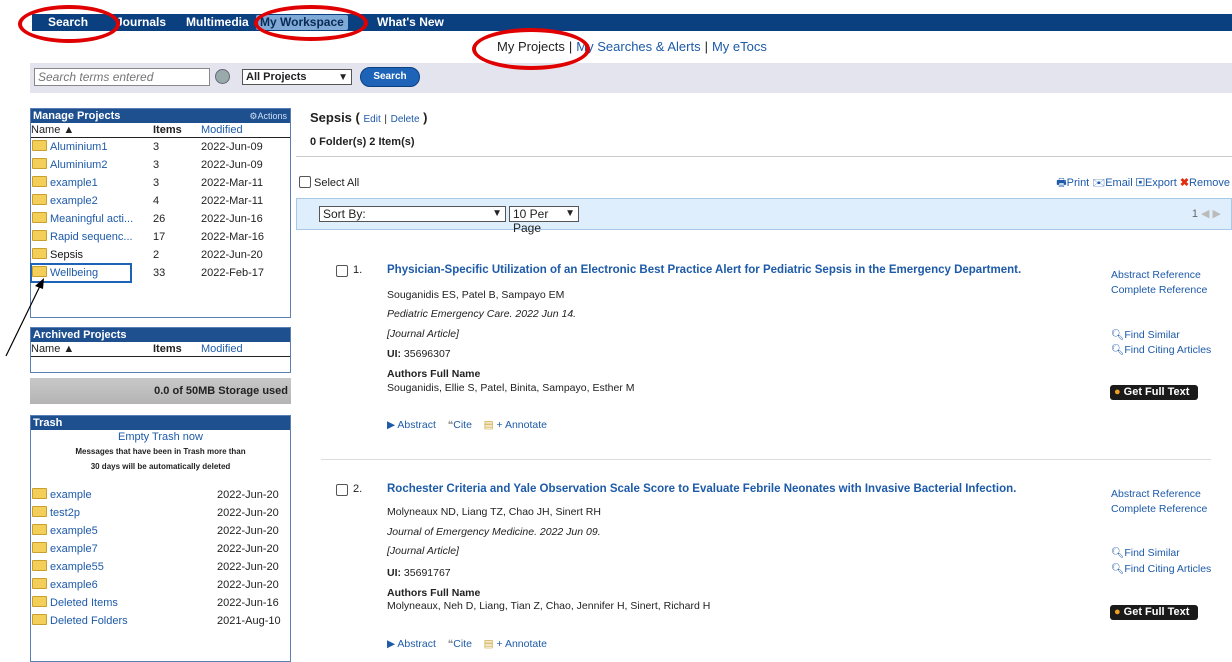  Describe the element at coordinates (1205, 214) in the screenshot. I see `prev-page-icon: ◀` at that location.